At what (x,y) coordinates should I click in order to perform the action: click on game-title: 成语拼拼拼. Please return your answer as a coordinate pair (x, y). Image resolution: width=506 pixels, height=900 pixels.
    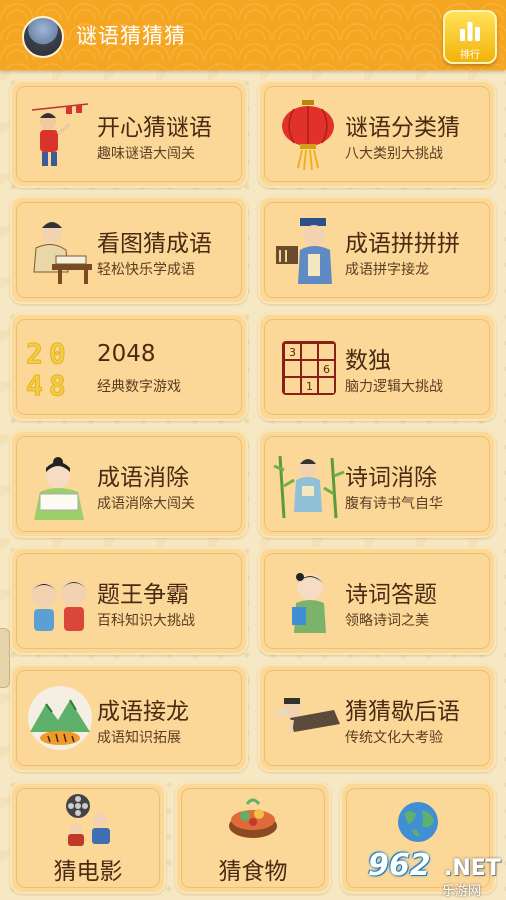
    Looking at the image, I should click on (402, 244).